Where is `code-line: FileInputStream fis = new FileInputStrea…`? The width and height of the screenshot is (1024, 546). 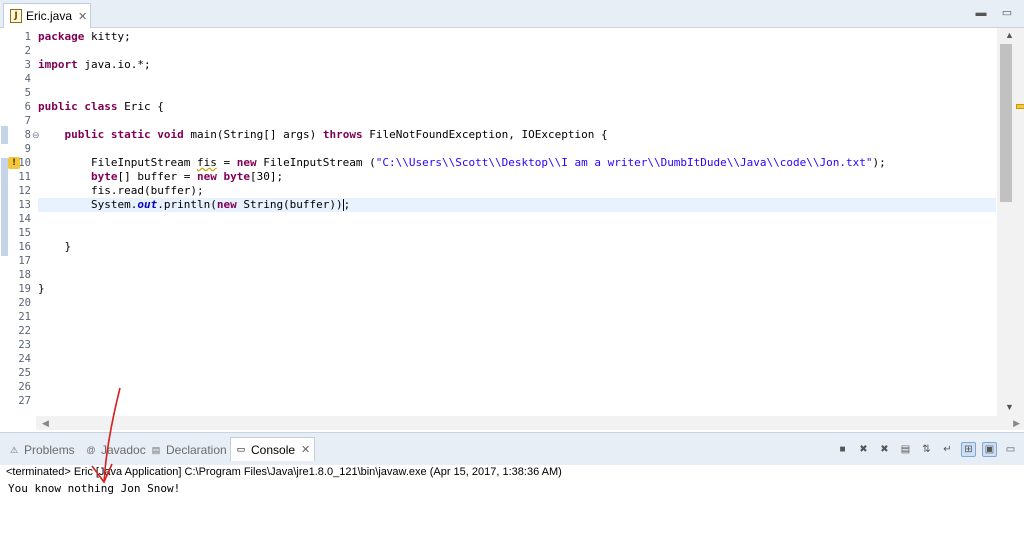
code-line: FileInputStream fis = new FileInputStrea… is located at coordinates (517, 163).